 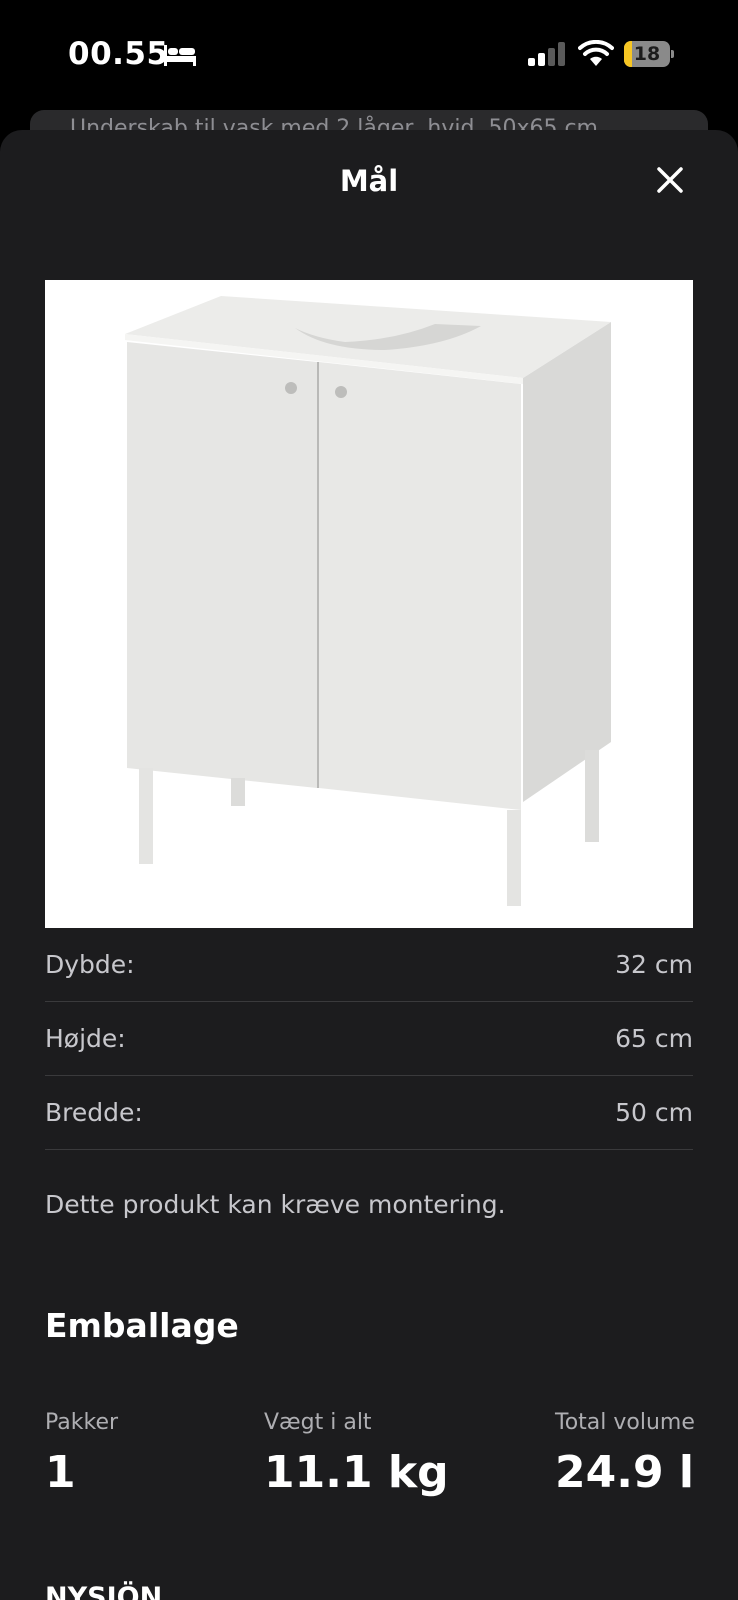 I want to click on dimension-row-width: Bredde: 50 cm, so click(x=369, y=1113).